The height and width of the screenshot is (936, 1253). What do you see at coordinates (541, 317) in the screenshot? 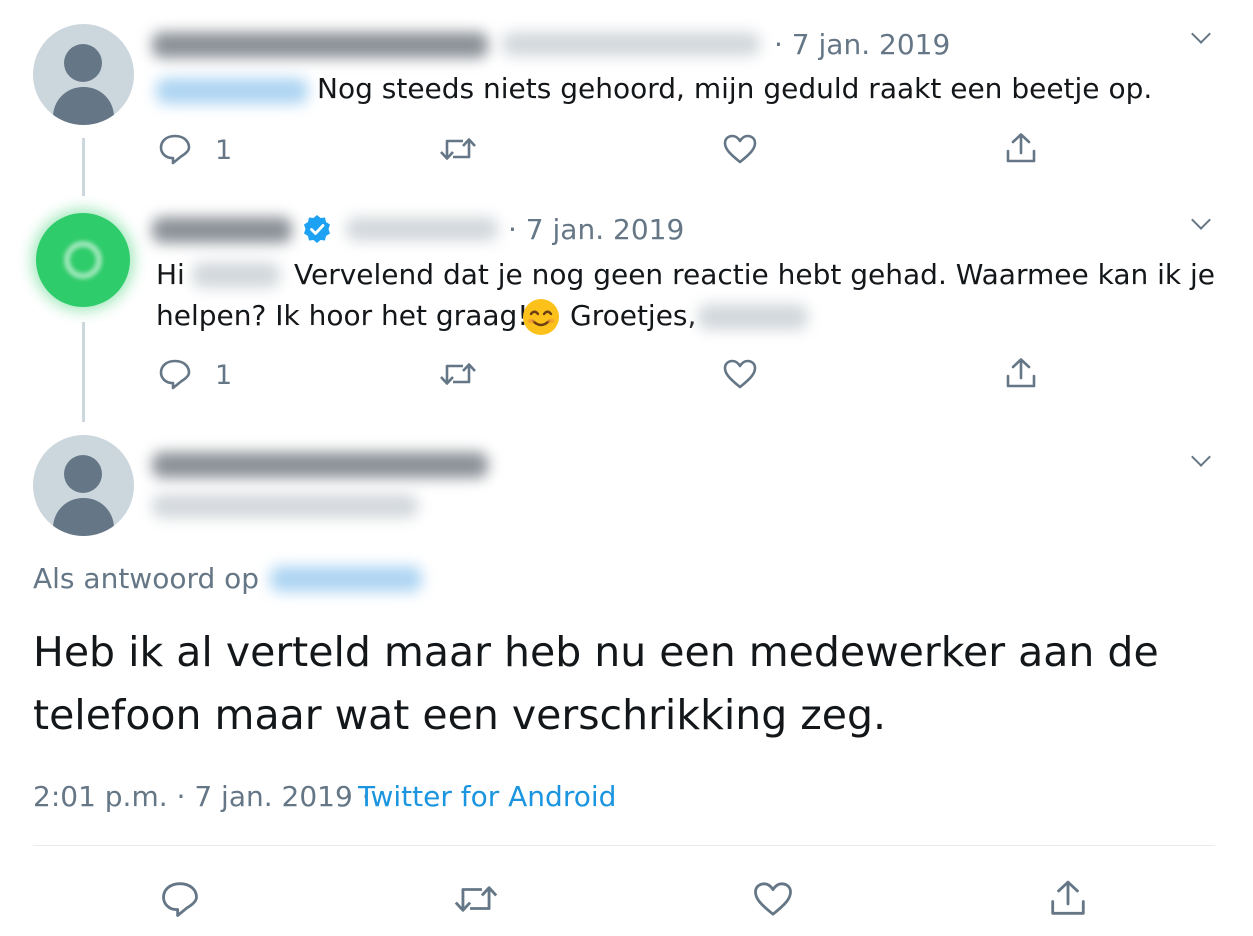
I see `smiling-face-emoji` at bounding box center [541, 317].